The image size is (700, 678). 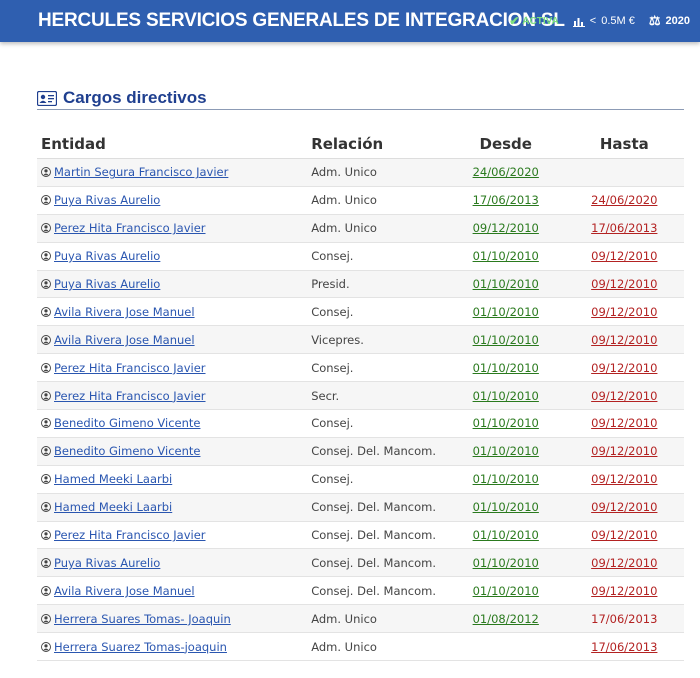 What do you see at coordinates (618, 21) in the screenshot?
I see `capital-value: 0.5M €` at bounding box center [618, 21].